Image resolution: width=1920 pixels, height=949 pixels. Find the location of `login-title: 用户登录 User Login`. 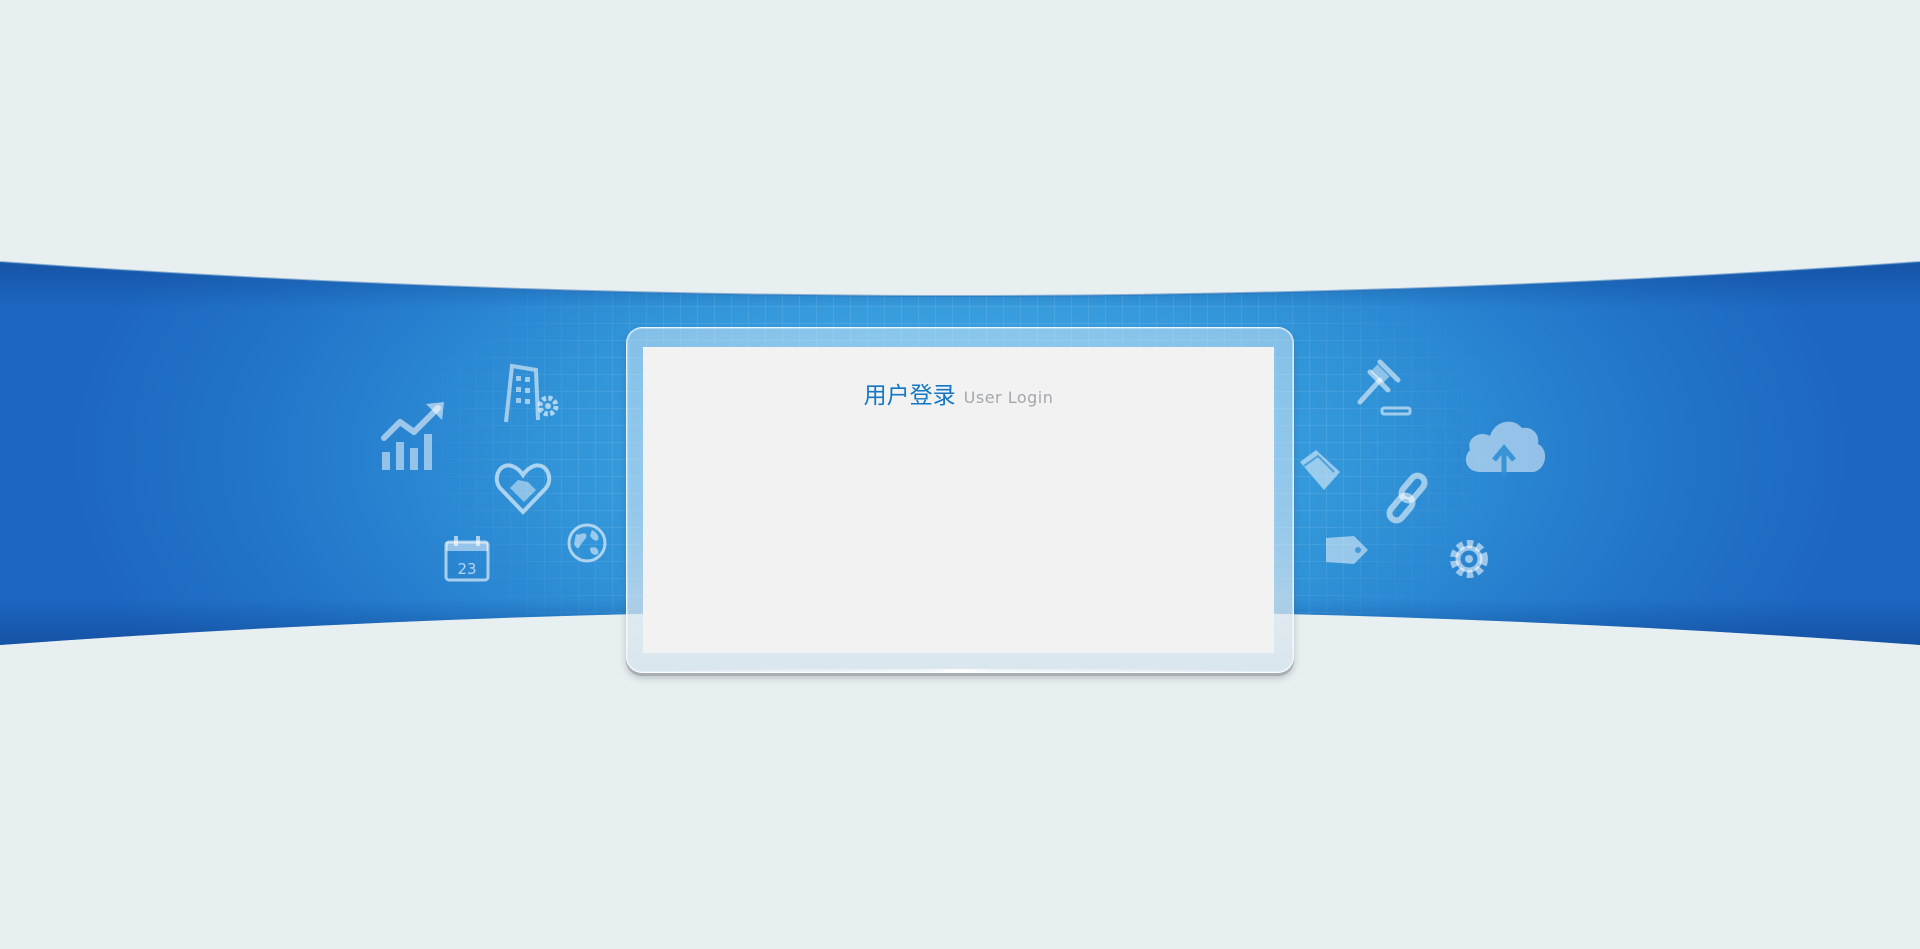

login-title: 用户登录 User Login is located at coordinates (958, 393).